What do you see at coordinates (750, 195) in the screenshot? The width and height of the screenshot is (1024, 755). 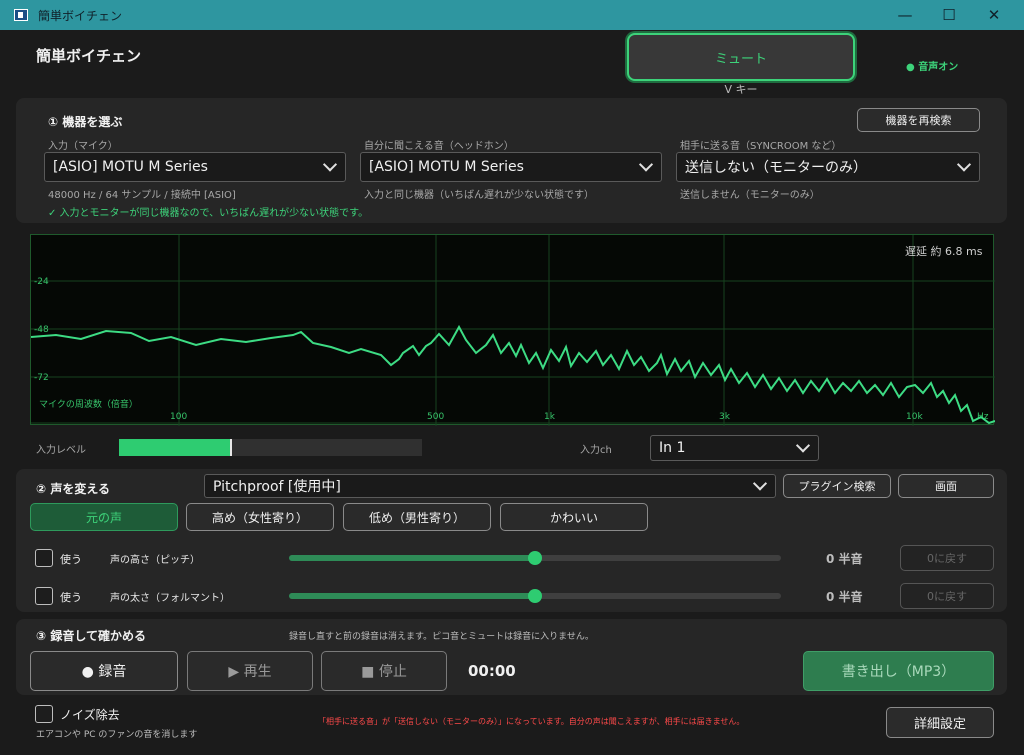 I see `send-device-info: 送信しません（モニターのみ）` at bounding box center [750, 195].